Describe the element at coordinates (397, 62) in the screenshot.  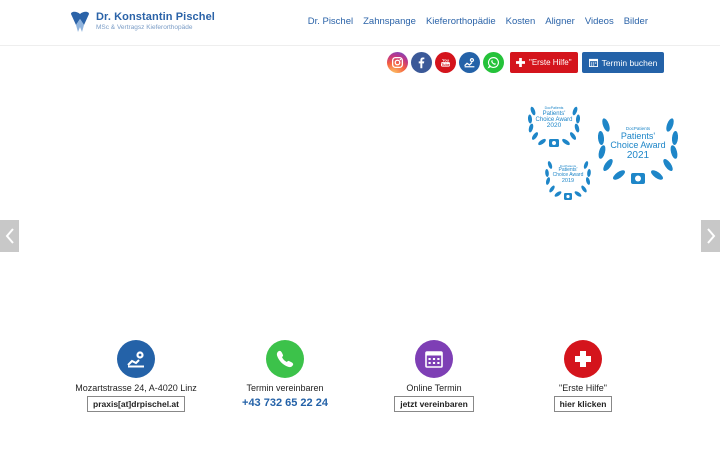
I see `instagram-icon` at that location.